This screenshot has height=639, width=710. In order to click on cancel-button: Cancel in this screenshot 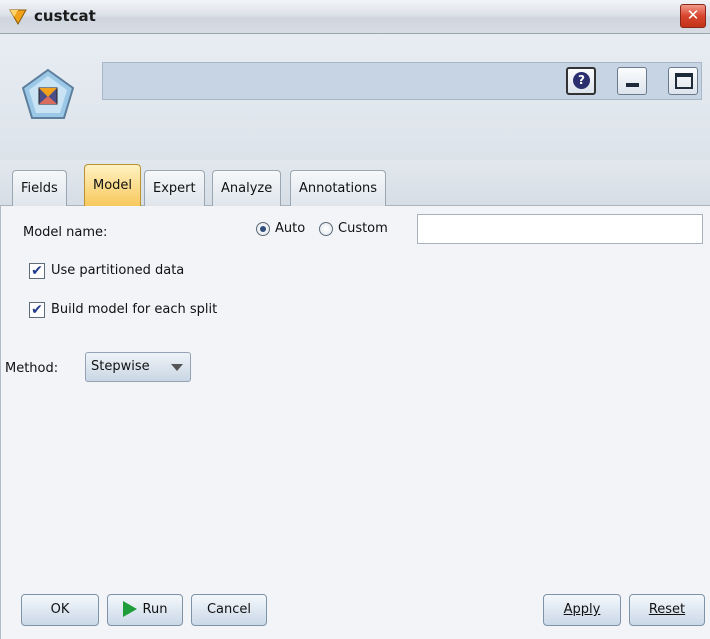, I will do `click(229, 610)`.